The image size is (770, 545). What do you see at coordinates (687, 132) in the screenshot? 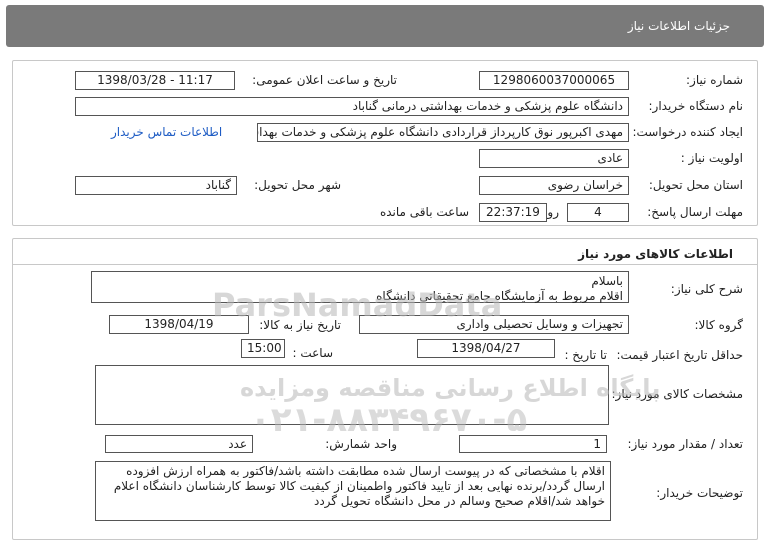
I see `requester-label: ایجاد کننده درخواست:` at bounding box center [687, 132].